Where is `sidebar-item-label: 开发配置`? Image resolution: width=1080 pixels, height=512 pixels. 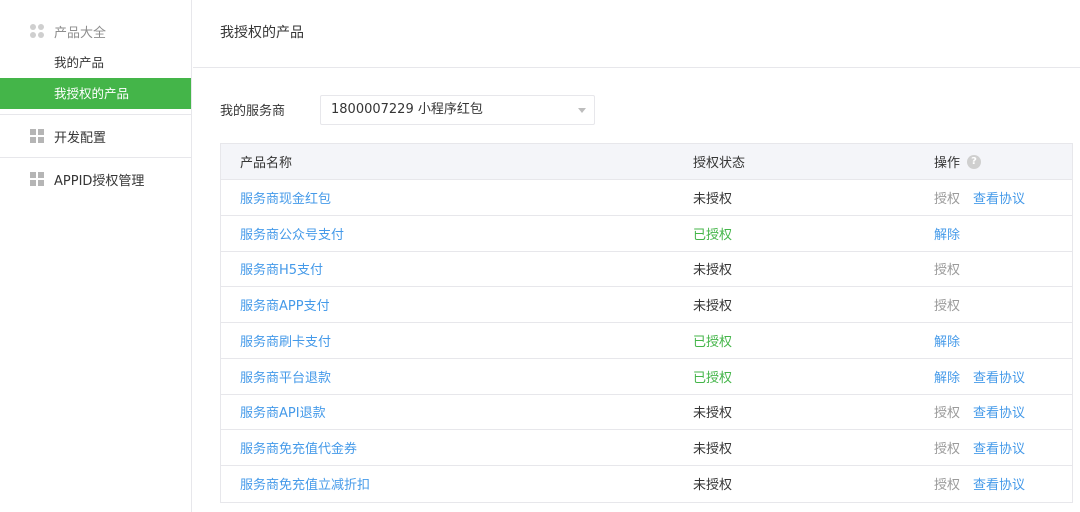
sidebar-item-label: 开发配置 is located at coordinates (80, 138).